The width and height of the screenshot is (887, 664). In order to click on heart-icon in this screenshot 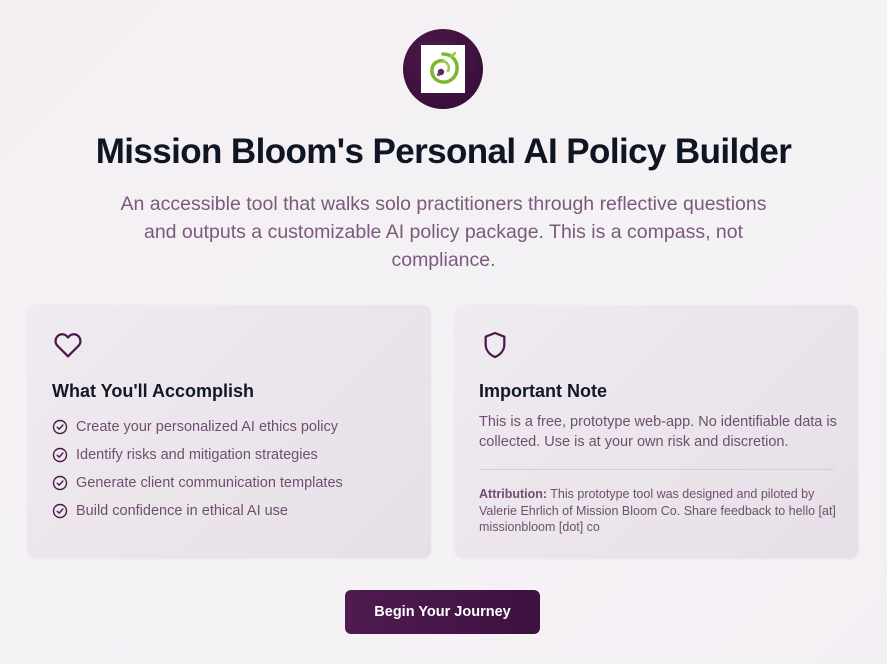, I will do `click(68, 345)`.